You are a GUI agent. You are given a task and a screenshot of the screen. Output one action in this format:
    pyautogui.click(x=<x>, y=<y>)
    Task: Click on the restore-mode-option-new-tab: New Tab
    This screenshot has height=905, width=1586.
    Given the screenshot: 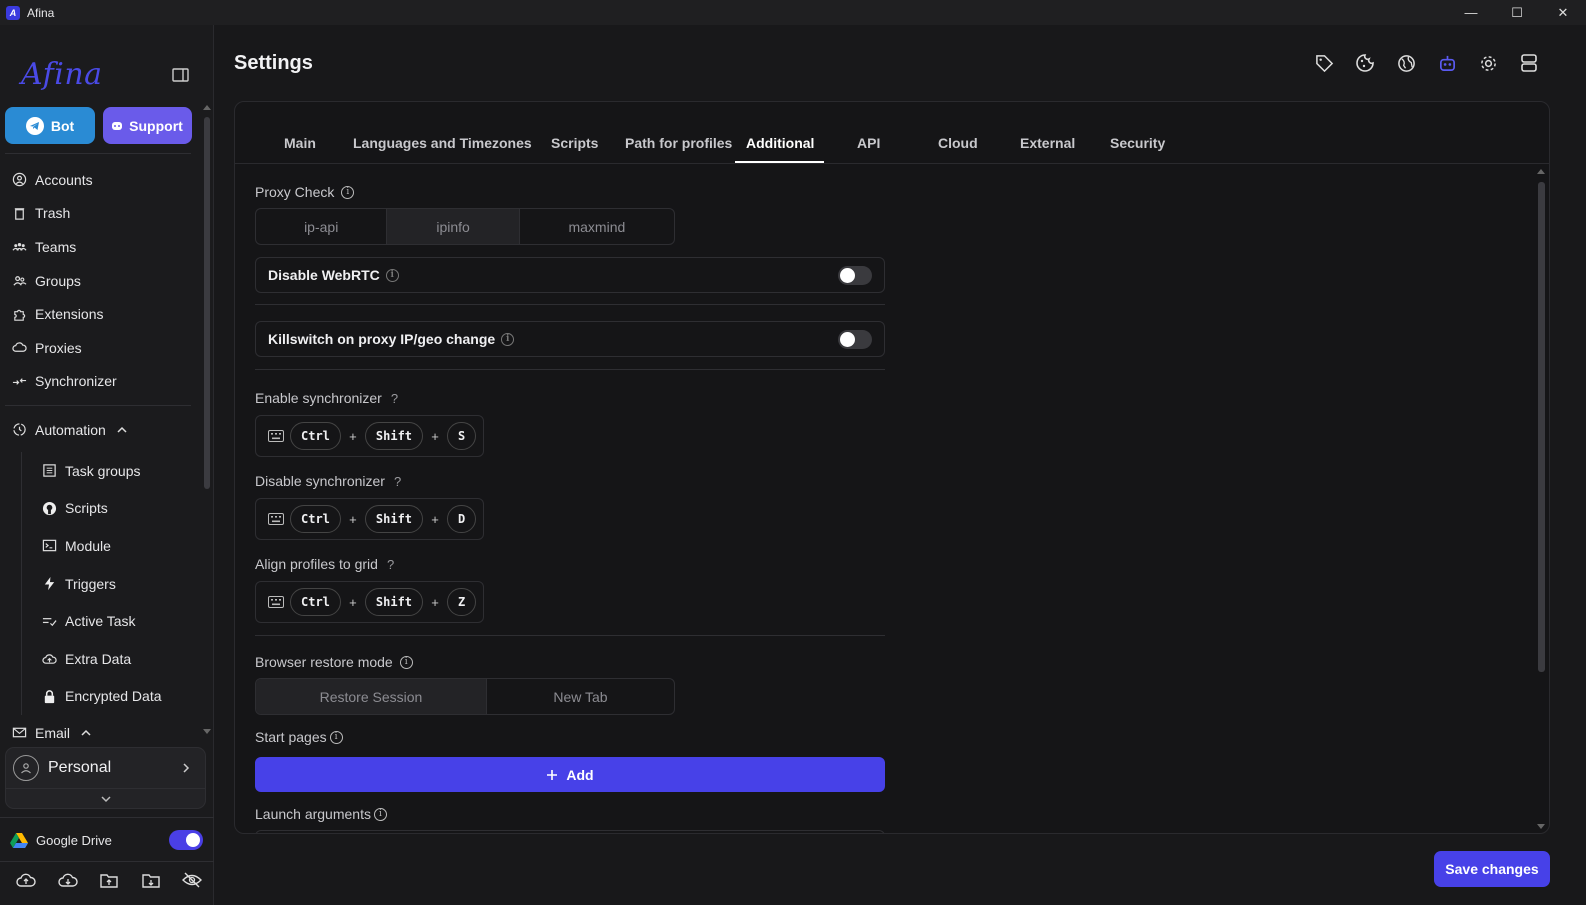 What is the action you would take?
    pyautogui.click(x=580, y=696)
    